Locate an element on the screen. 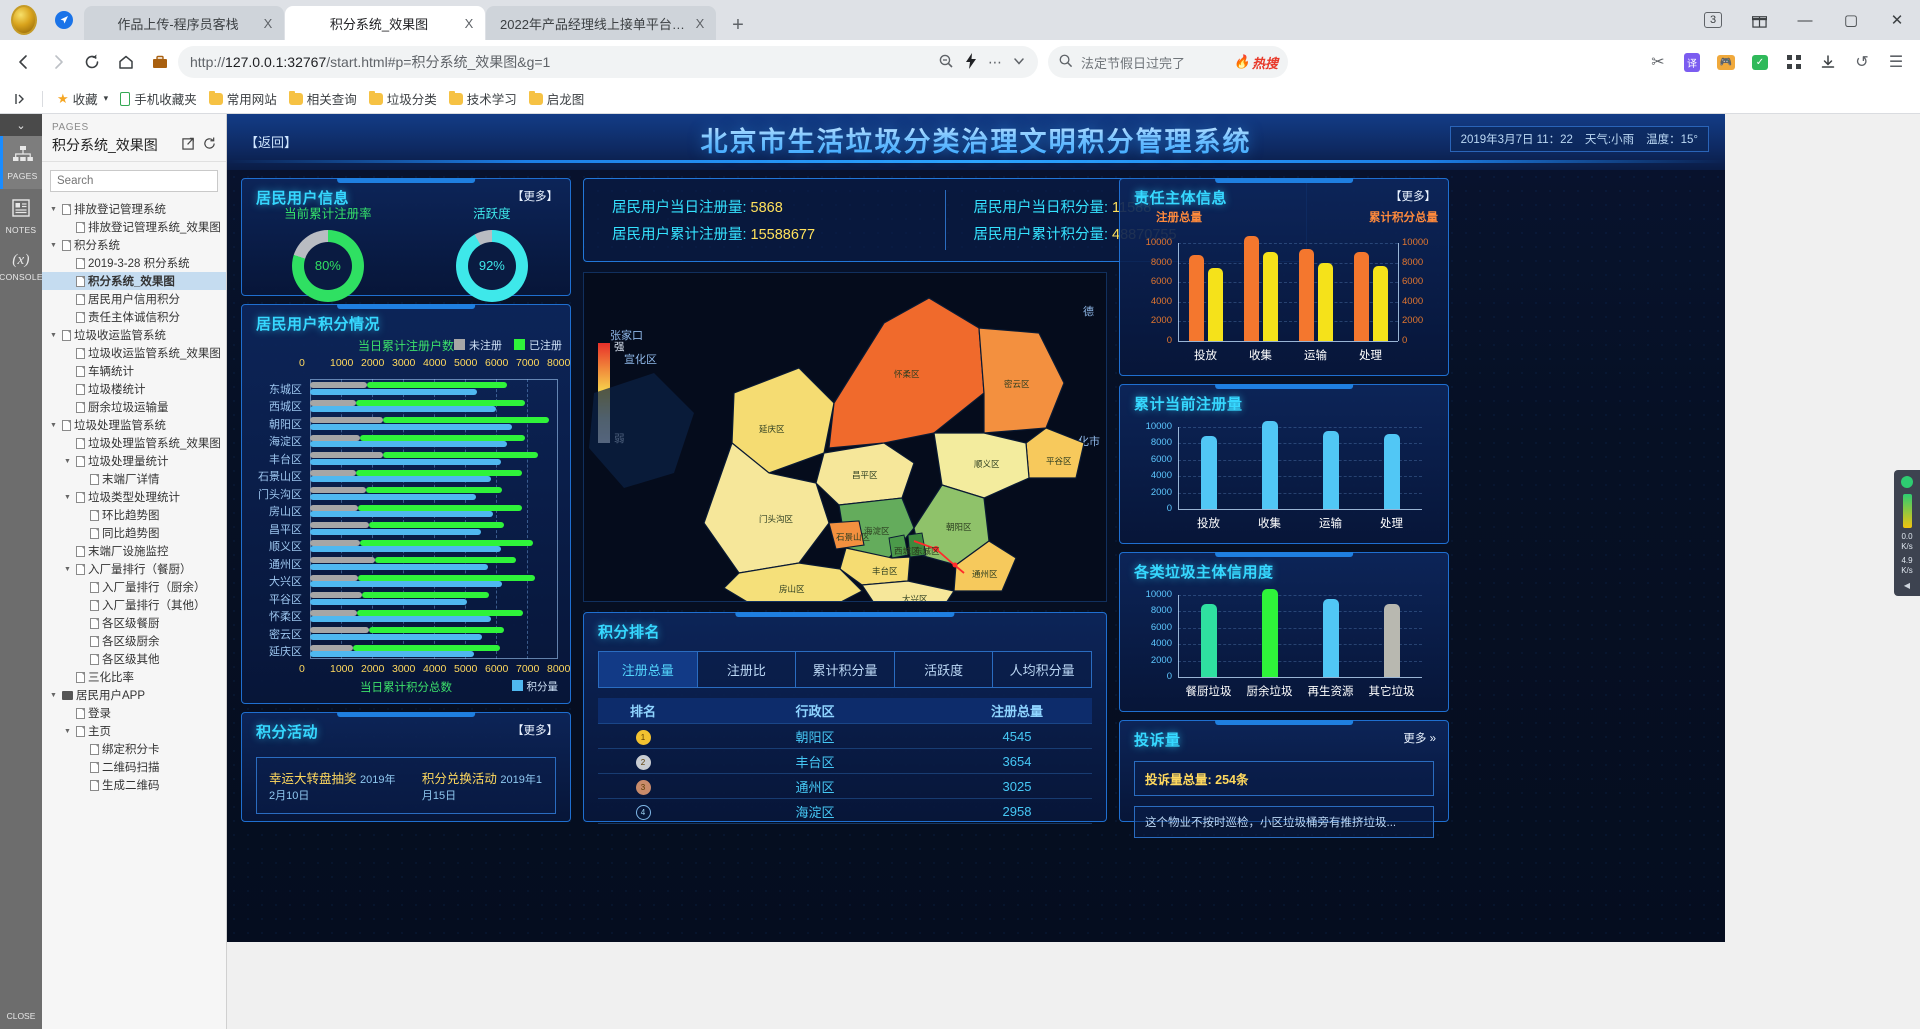  tree-node: 各区级其他 is located at coordinates (134, 659).